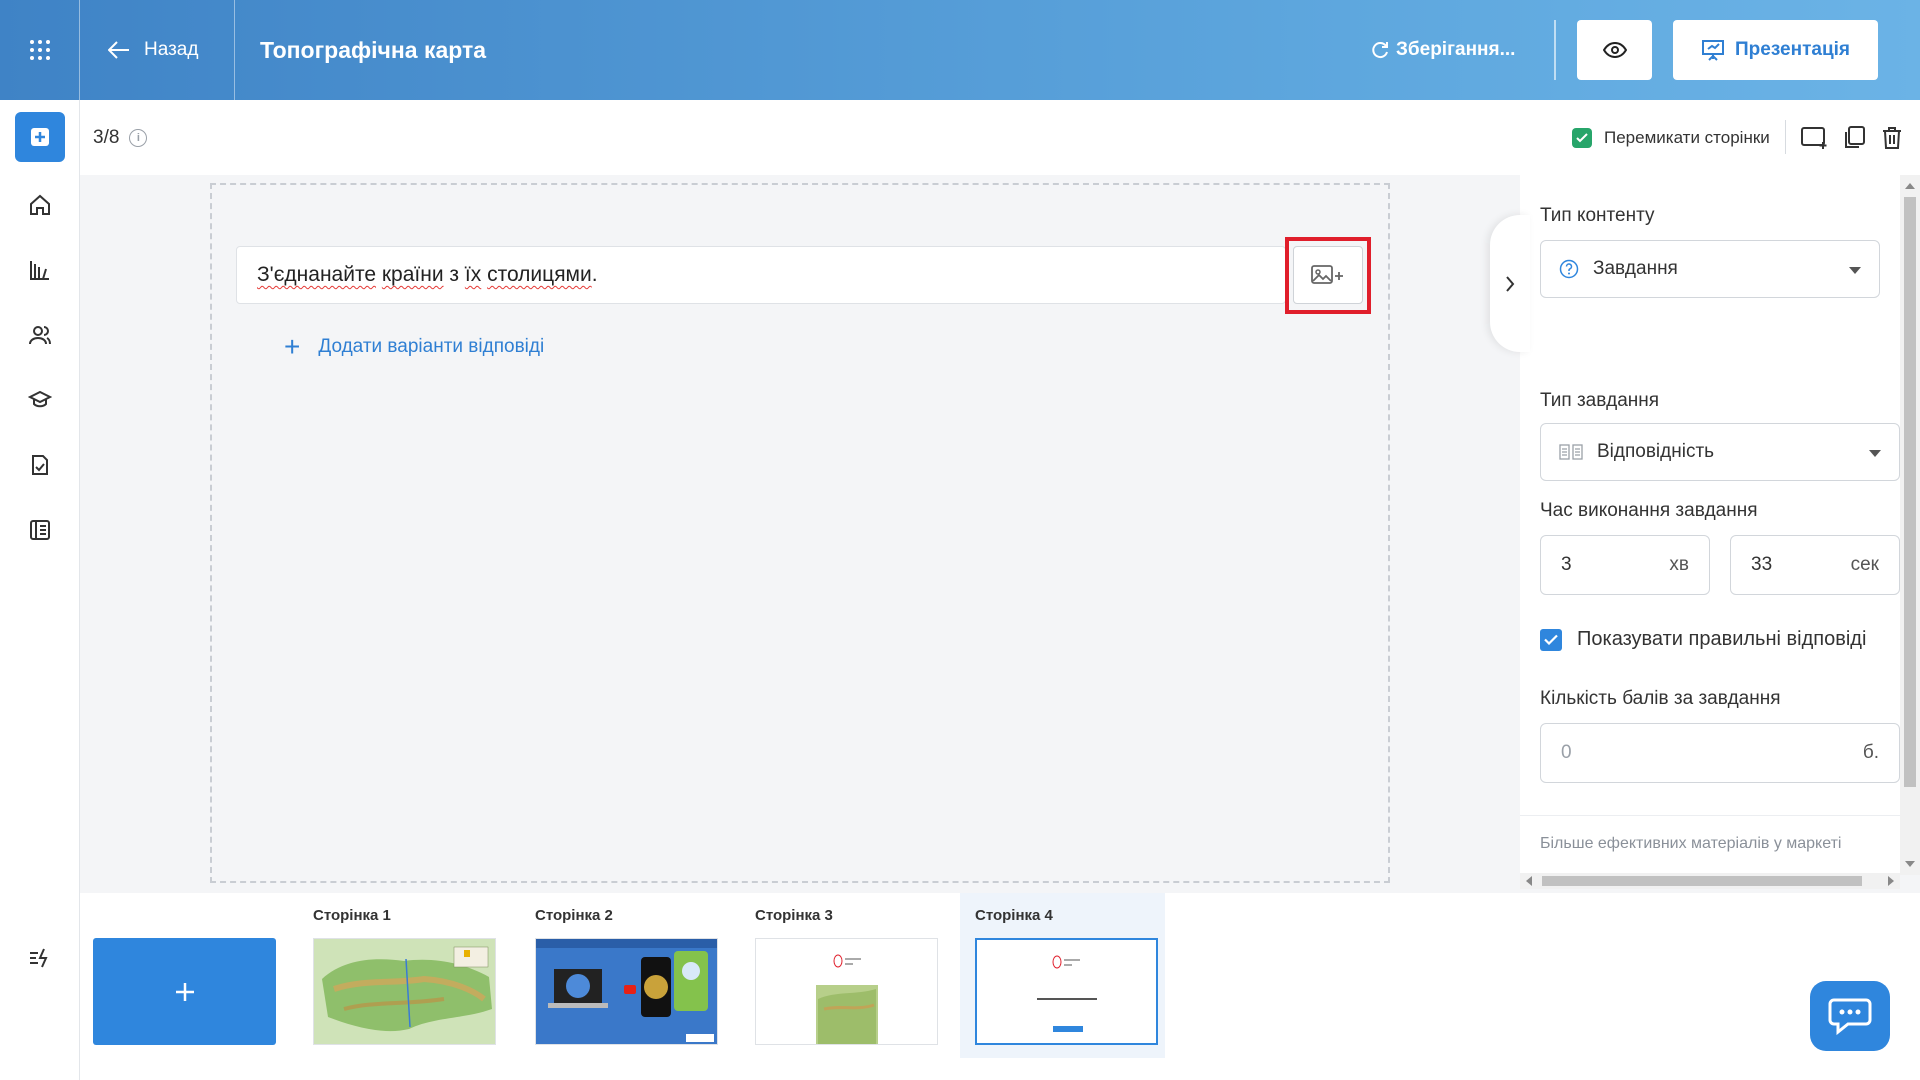  I want to click on page-label: Сторінка 2, so click(574, 915).